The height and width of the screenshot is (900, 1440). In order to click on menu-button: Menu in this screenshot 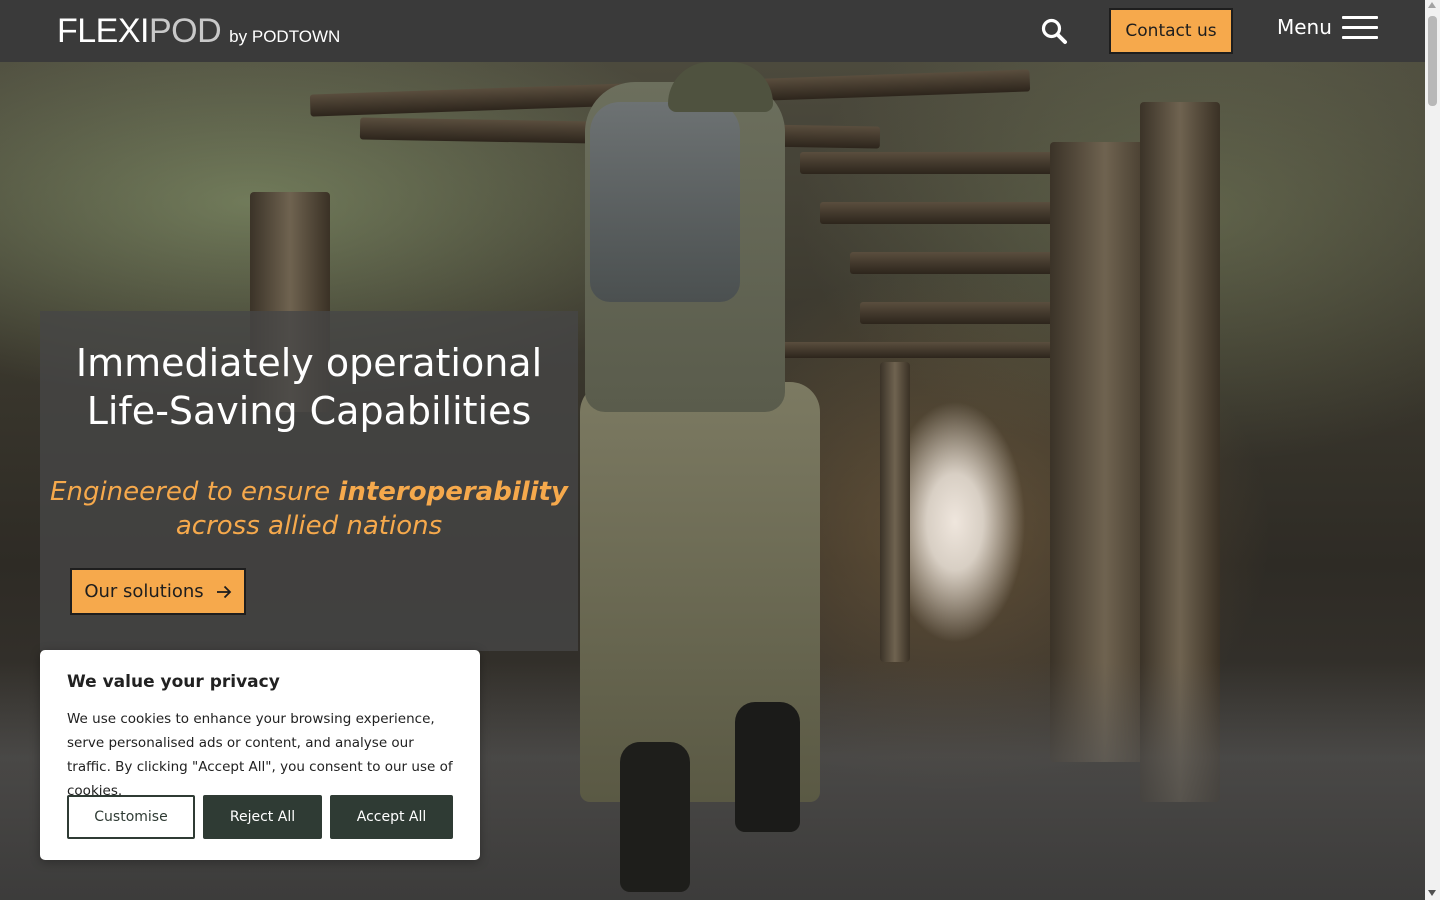, I will do `click(1327, 27)`.